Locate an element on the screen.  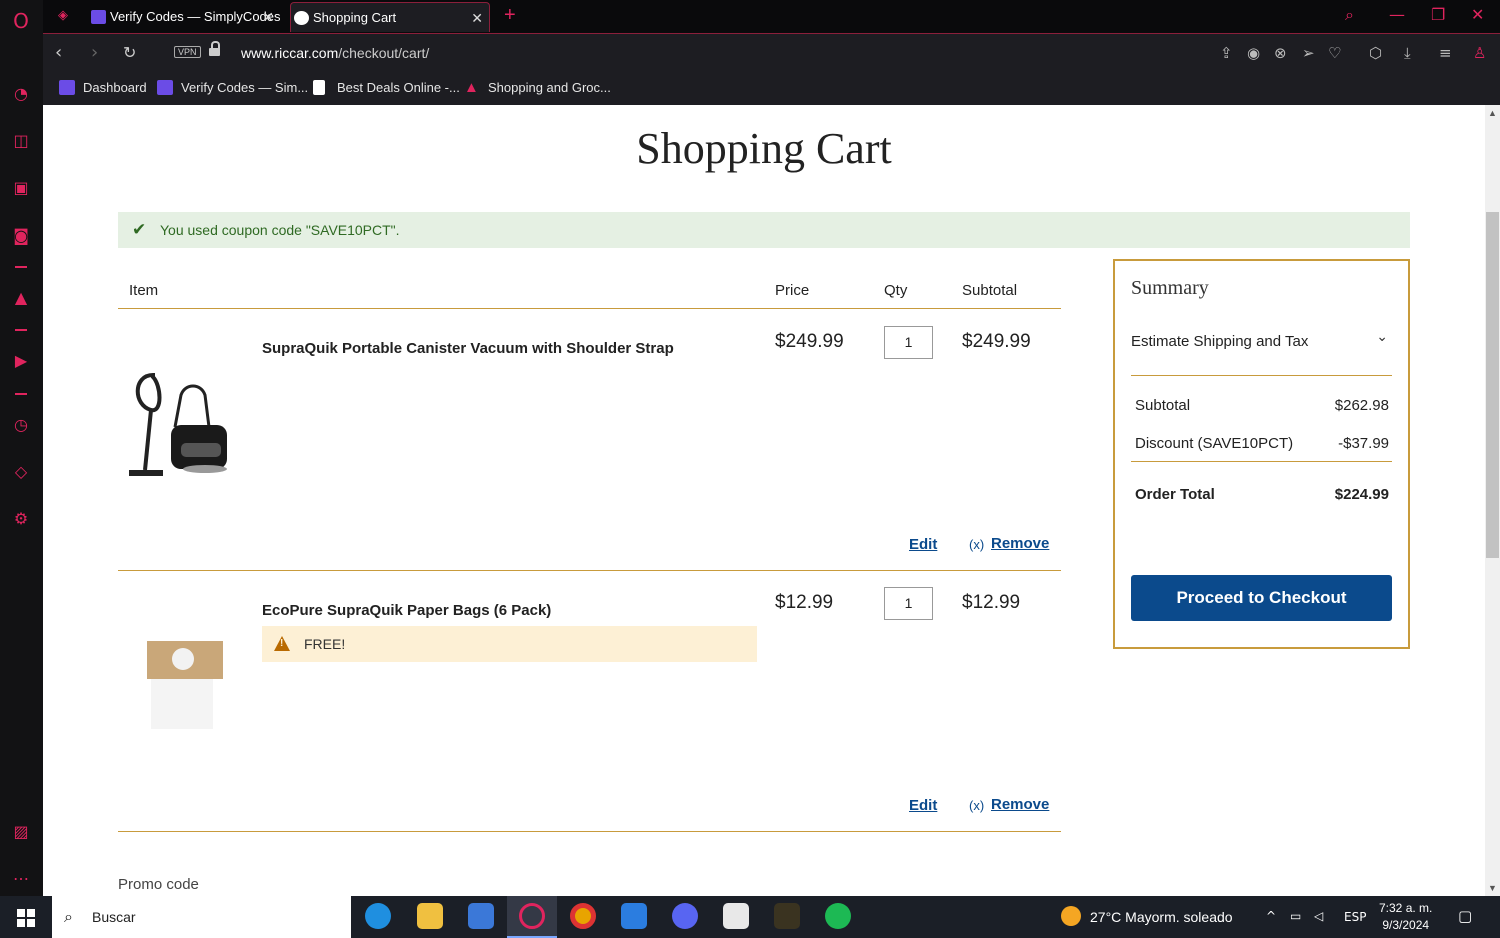
shopping-bag-icon: ◫ is located at coordinates (21, 141).